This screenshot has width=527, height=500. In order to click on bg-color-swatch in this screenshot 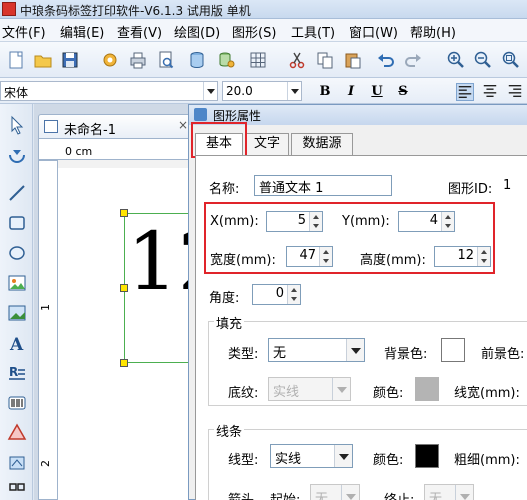, I will do `click(453, 350)`.